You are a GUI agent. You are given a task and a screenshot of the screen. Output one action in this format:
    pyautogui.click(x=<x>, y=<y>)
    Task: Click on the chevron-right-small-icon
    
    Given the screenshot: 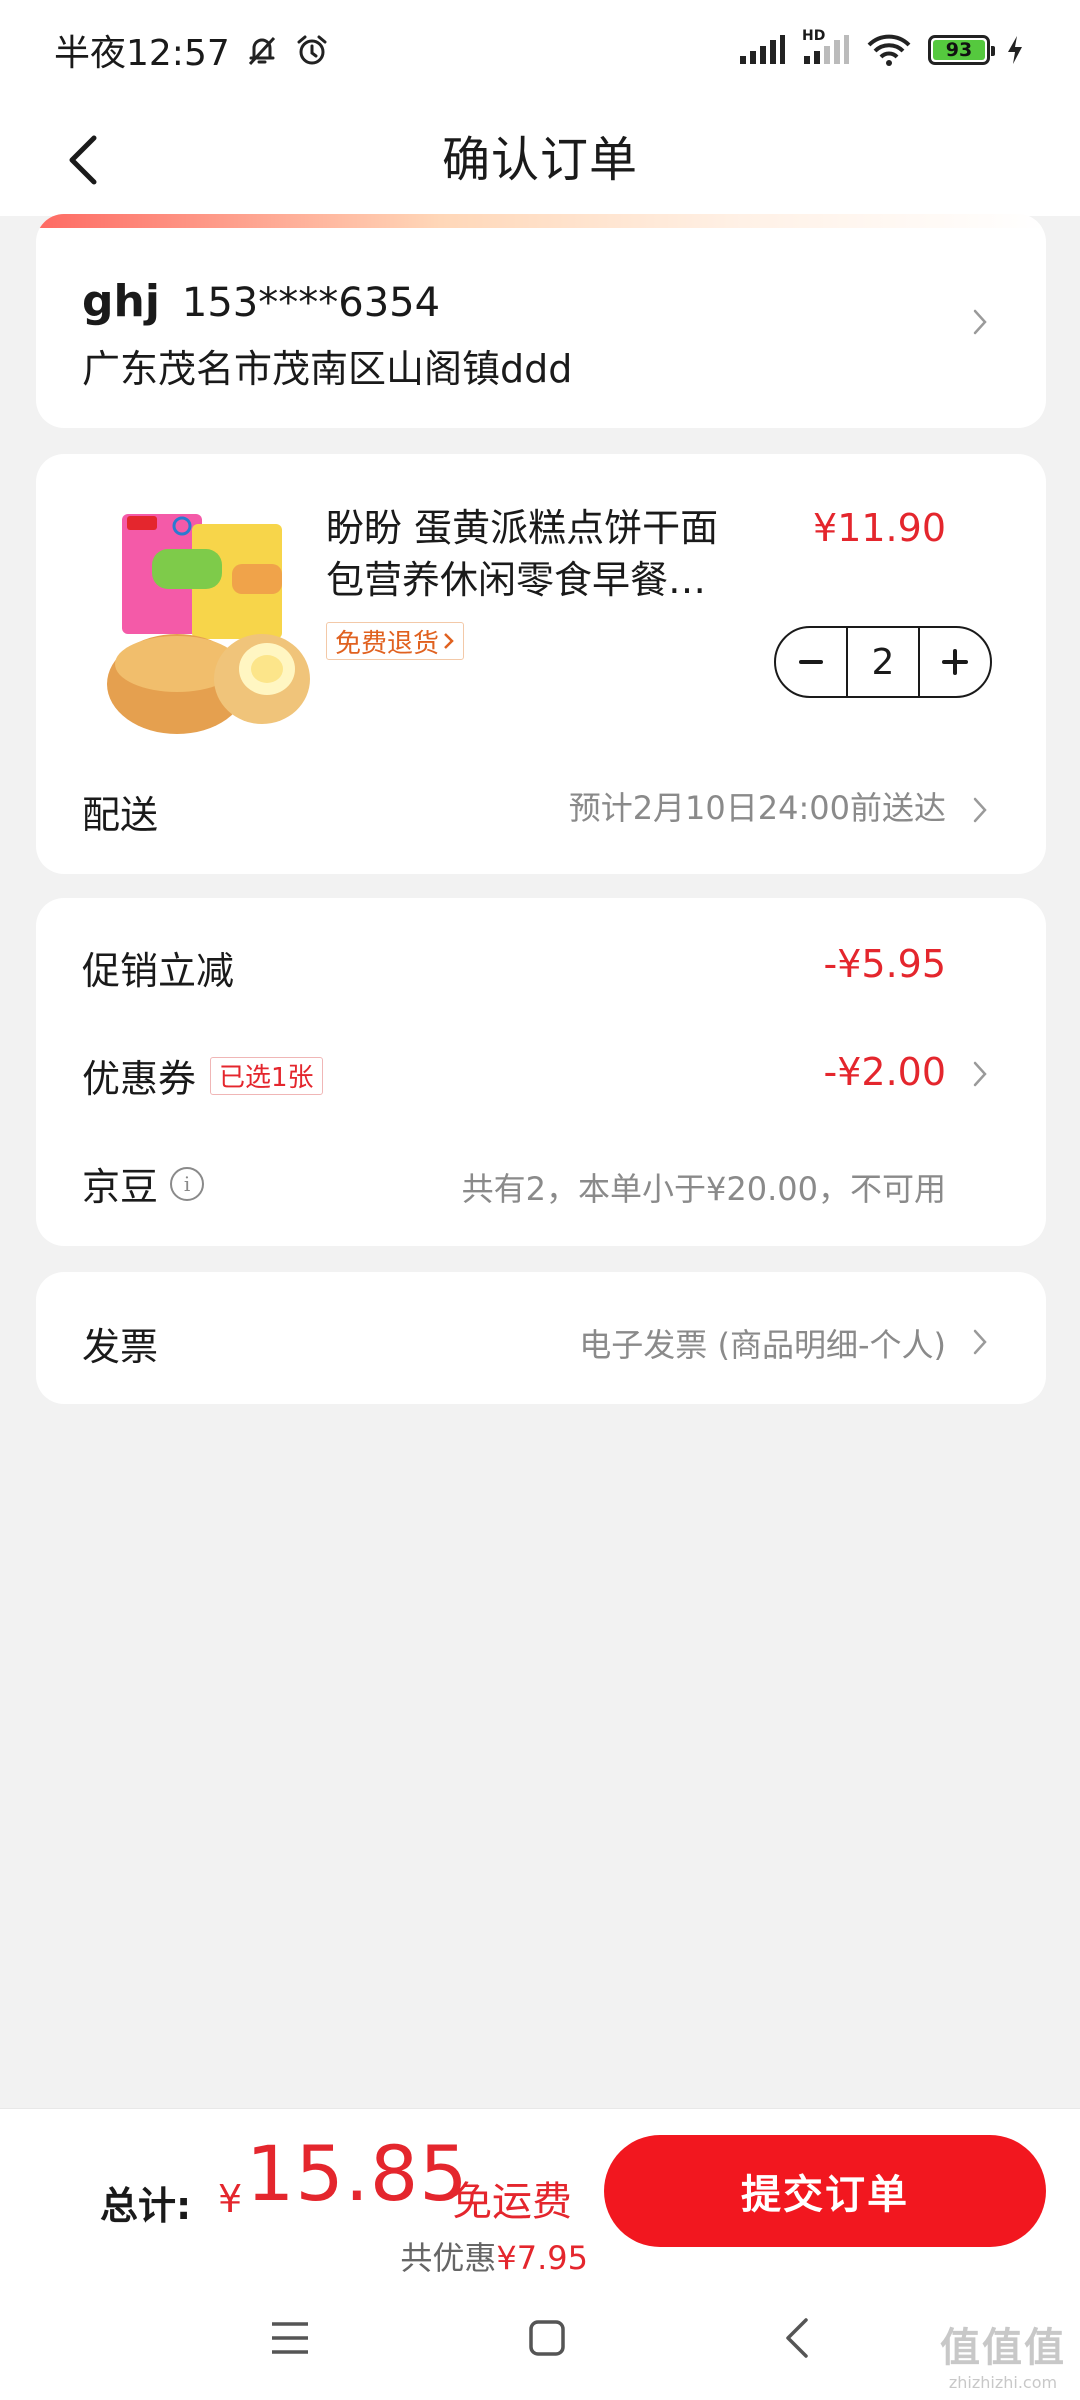 What is the action you would take?
    pyautogui.click(x=449, y=641)
    